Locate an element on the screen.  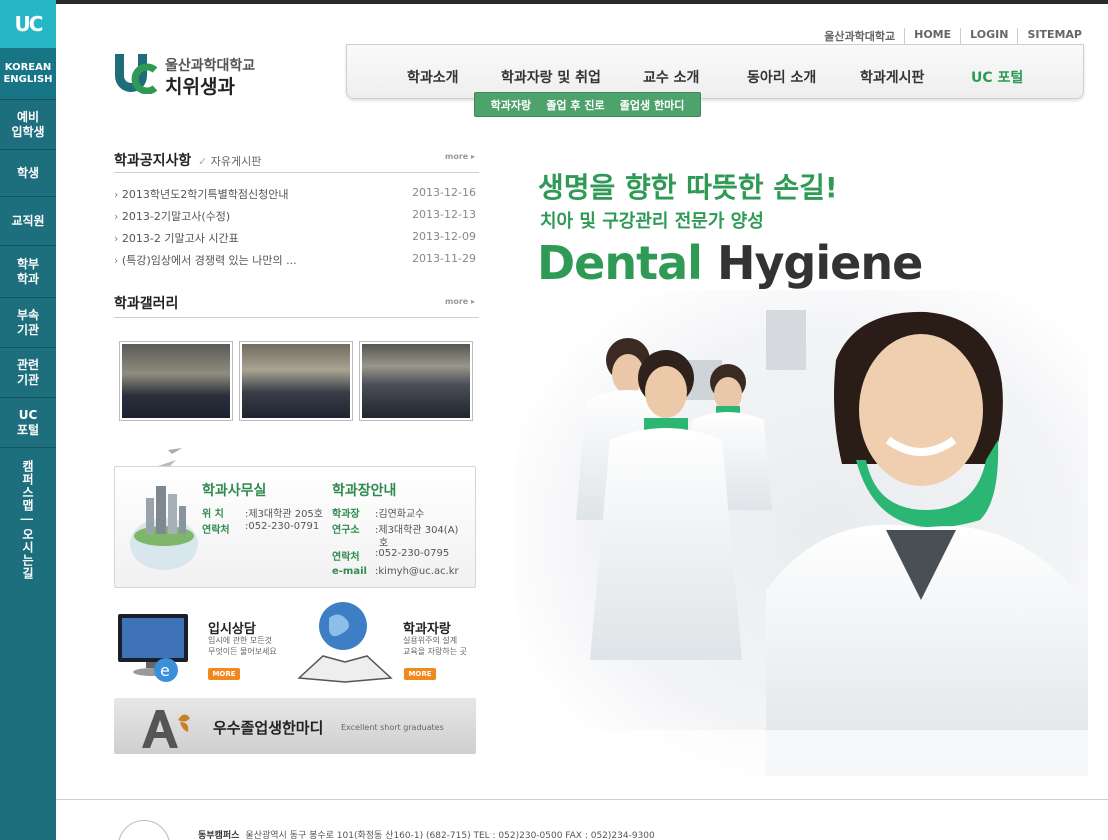
sidebar-item-staff: 교직원 is located at coordinates (28, 221).